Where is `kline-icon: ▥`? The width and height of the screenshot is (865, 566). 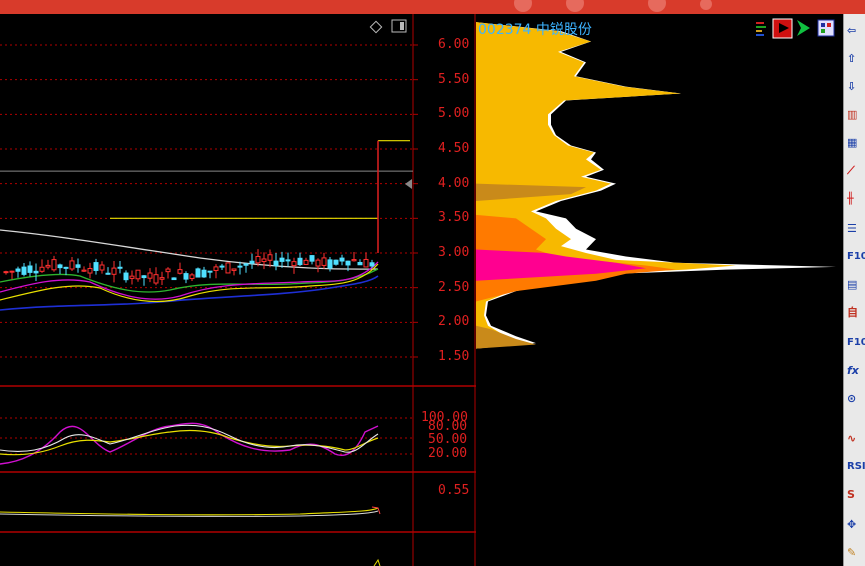 kline-icon: ▥ is located at coordinates (856, 115).